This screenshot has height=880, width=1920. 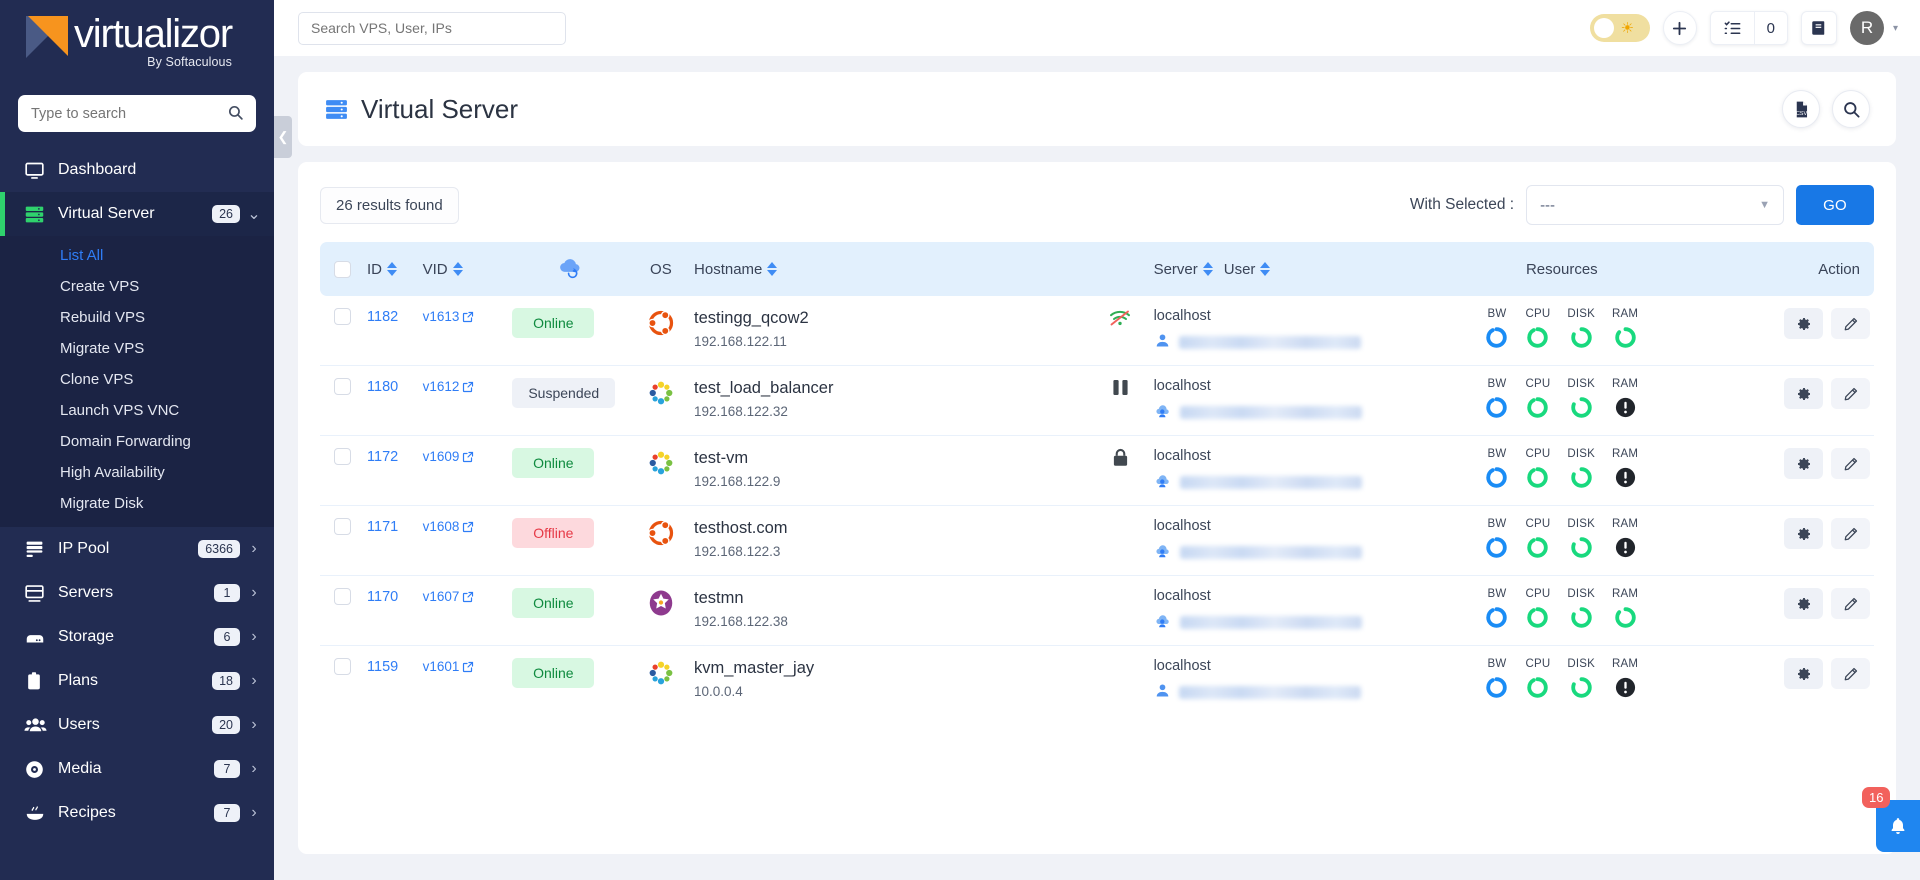 I want to click on sidebar-subitem-launch-vps-vnc: Launch VPS VNC, so click(x=137, y=410).